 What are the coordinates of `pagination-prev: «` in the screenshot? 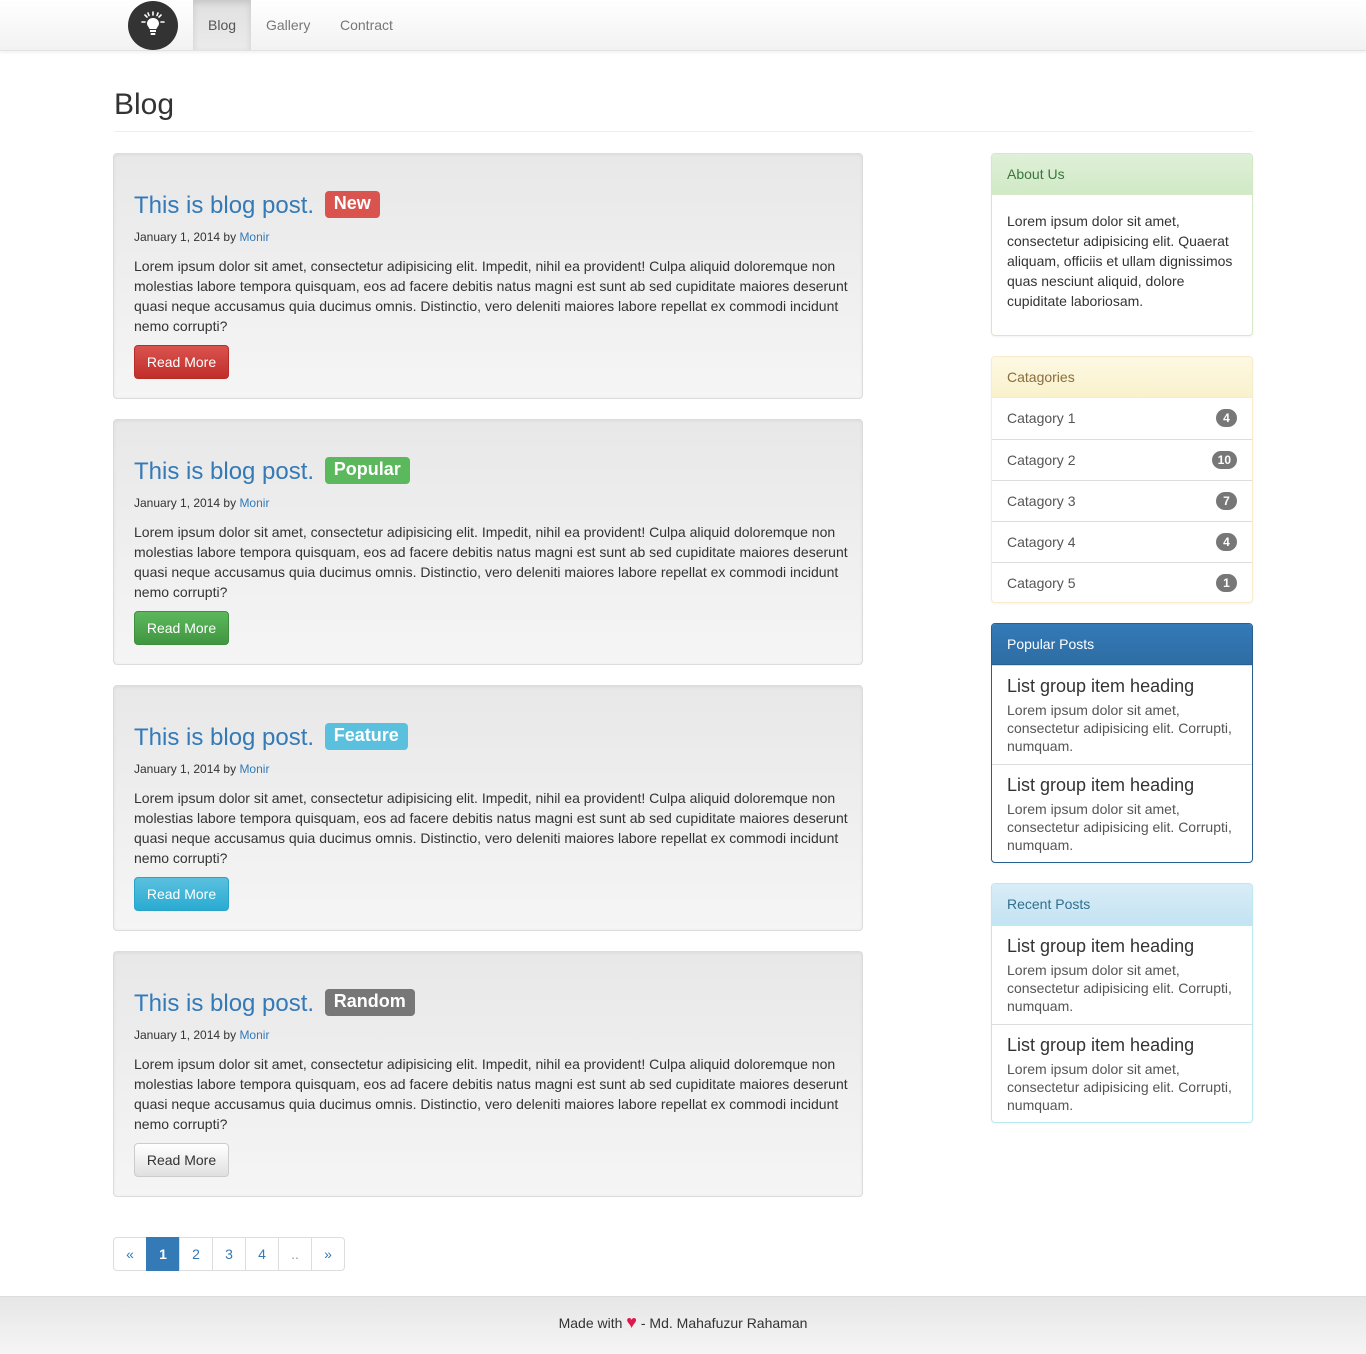 It's located at (130, 1254).